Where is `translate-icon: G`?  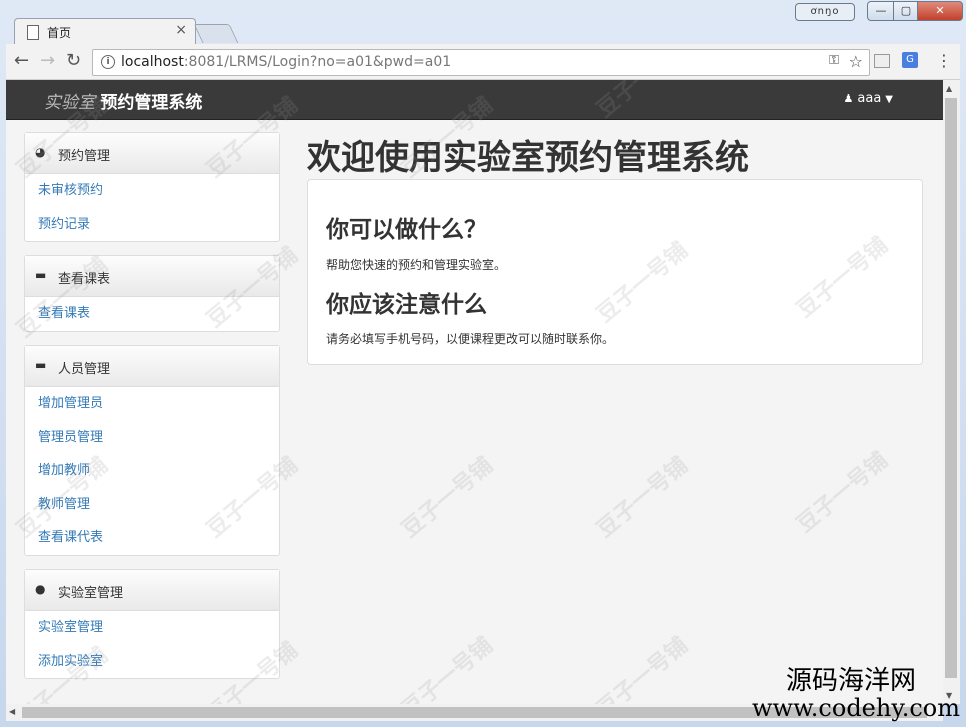 translate-icon: G is located at coordinates (910, 60).